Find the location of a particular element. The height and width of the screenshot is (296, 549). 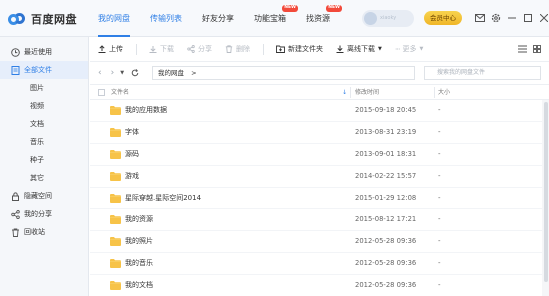

sidebar-item-music: 音乐 is located at coordinates (44, 142).